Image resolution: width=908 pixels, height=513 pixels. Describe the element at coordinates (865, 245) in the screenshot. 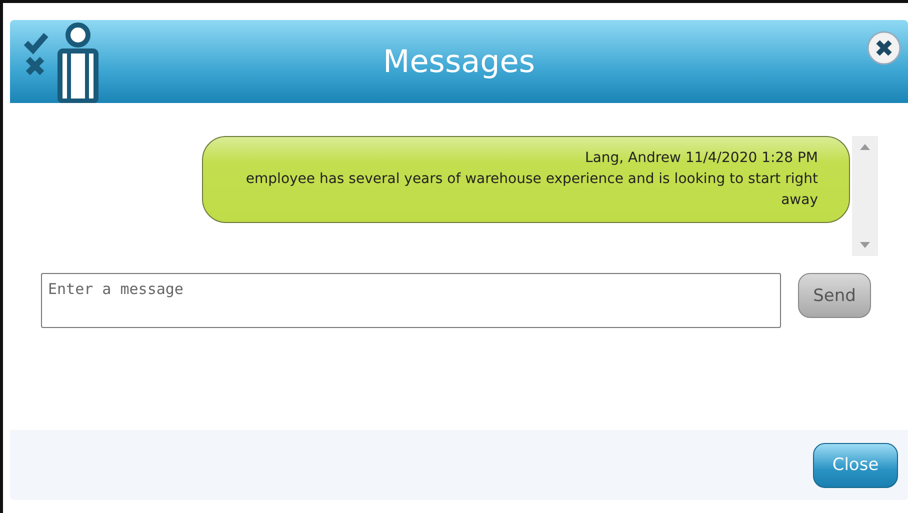

I see `scroll-down-icon` at that location.